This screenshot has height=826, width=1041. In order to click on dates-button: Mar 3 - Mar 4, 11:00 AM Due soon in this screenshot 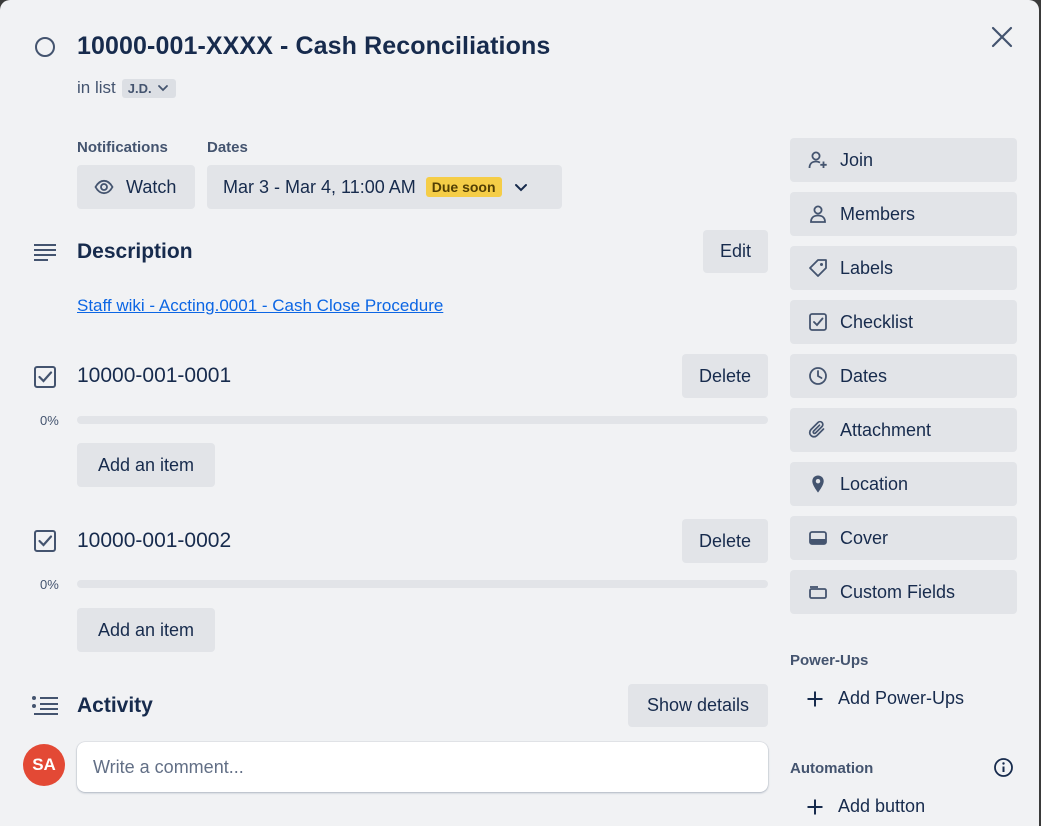, I will do `click(384, 187)`.